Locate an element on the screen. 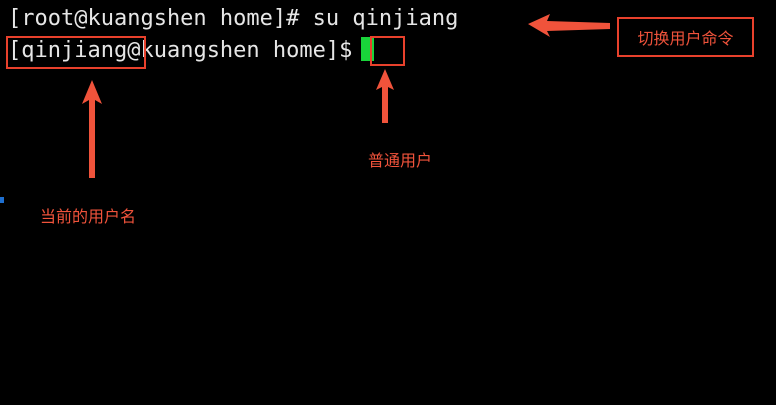 This screenshot has width=776, height=405. arrow-left-command-icon is located at coordinates (569, 25).